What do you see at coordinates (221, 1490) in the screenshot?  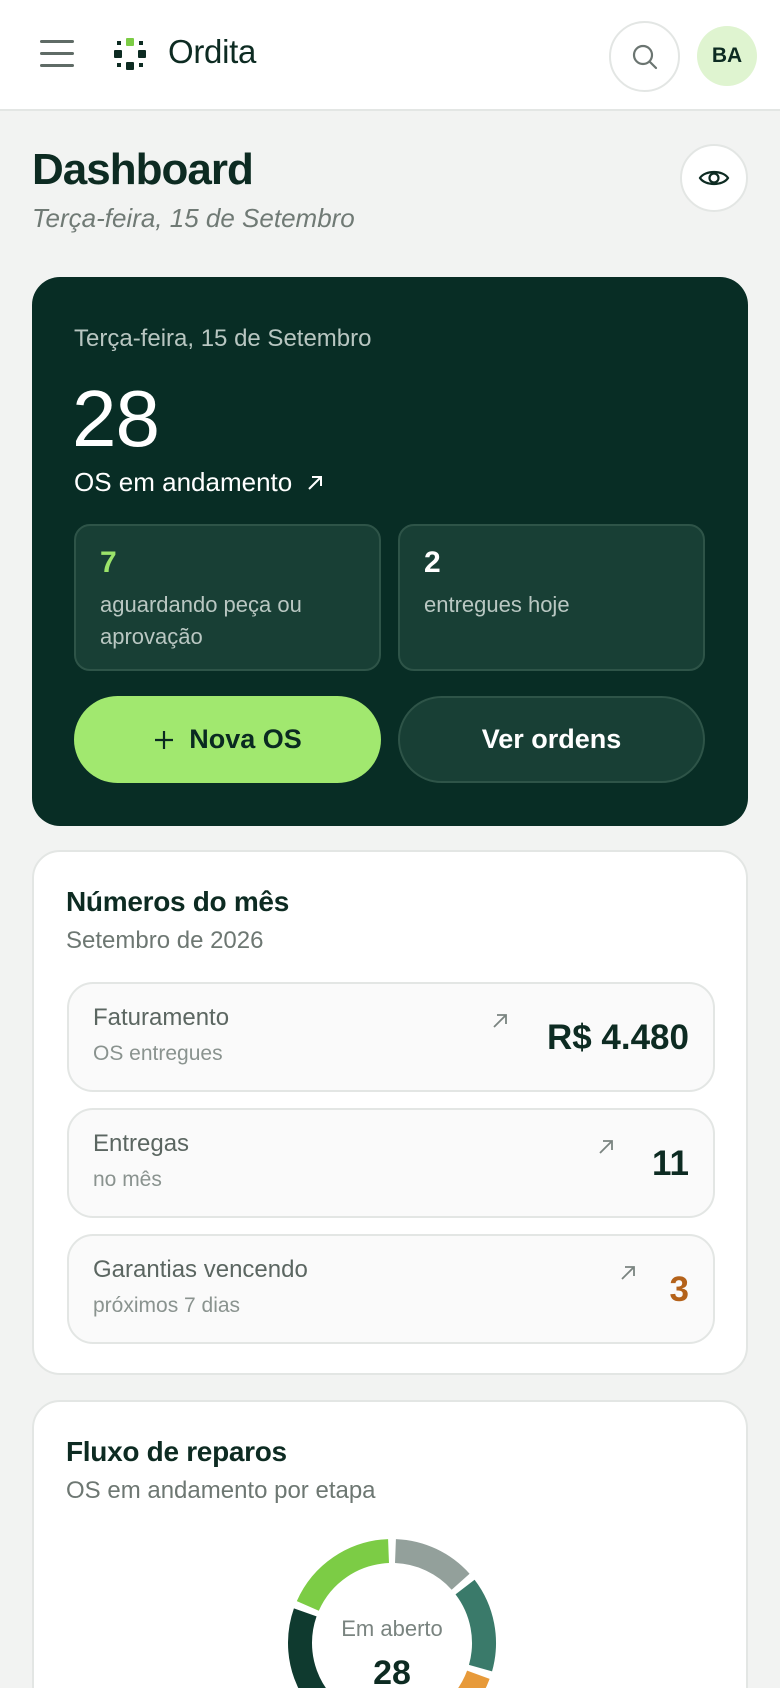 I see `flow-subtitle: OS em andamento por etapa` at bounding box center [221, 1490].